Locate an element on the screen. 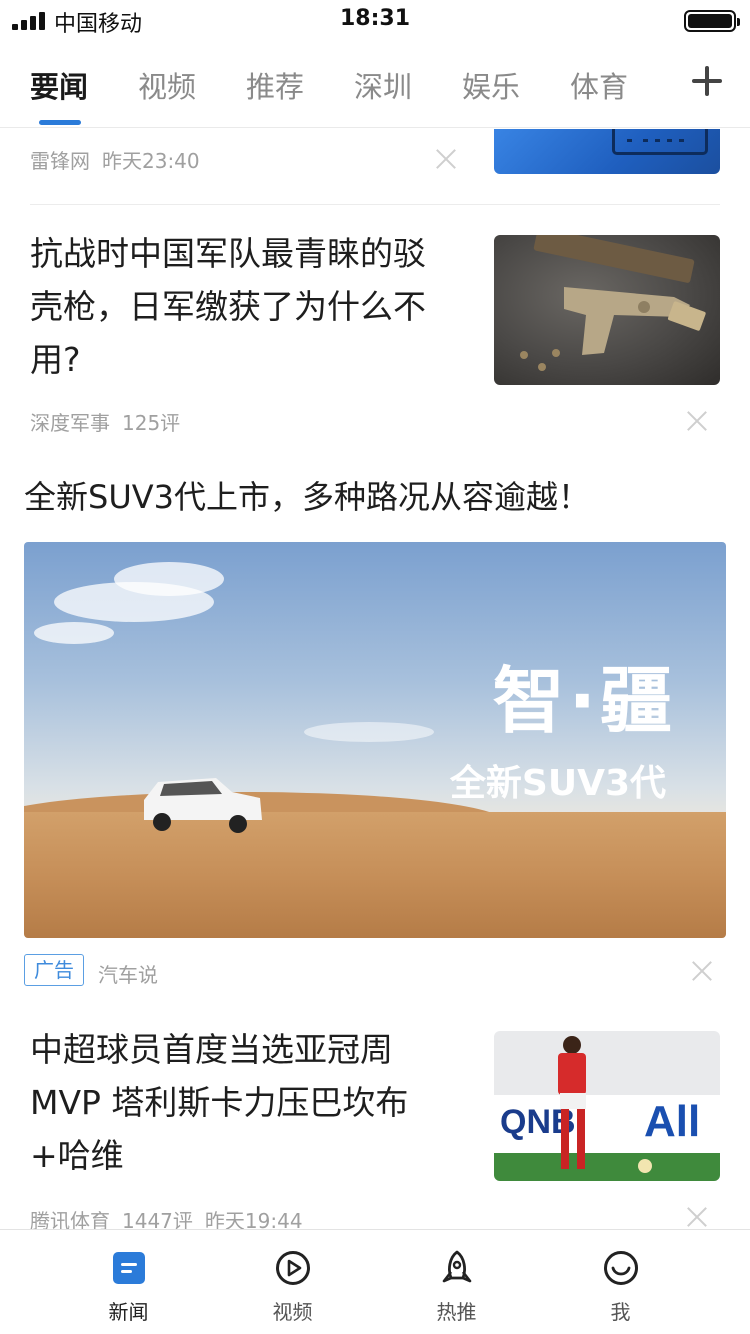 This screenshot has height=1334, width=750. article-title-line: 壳枪，日军缴获了为什么不 is located at coordinates (228, 306).